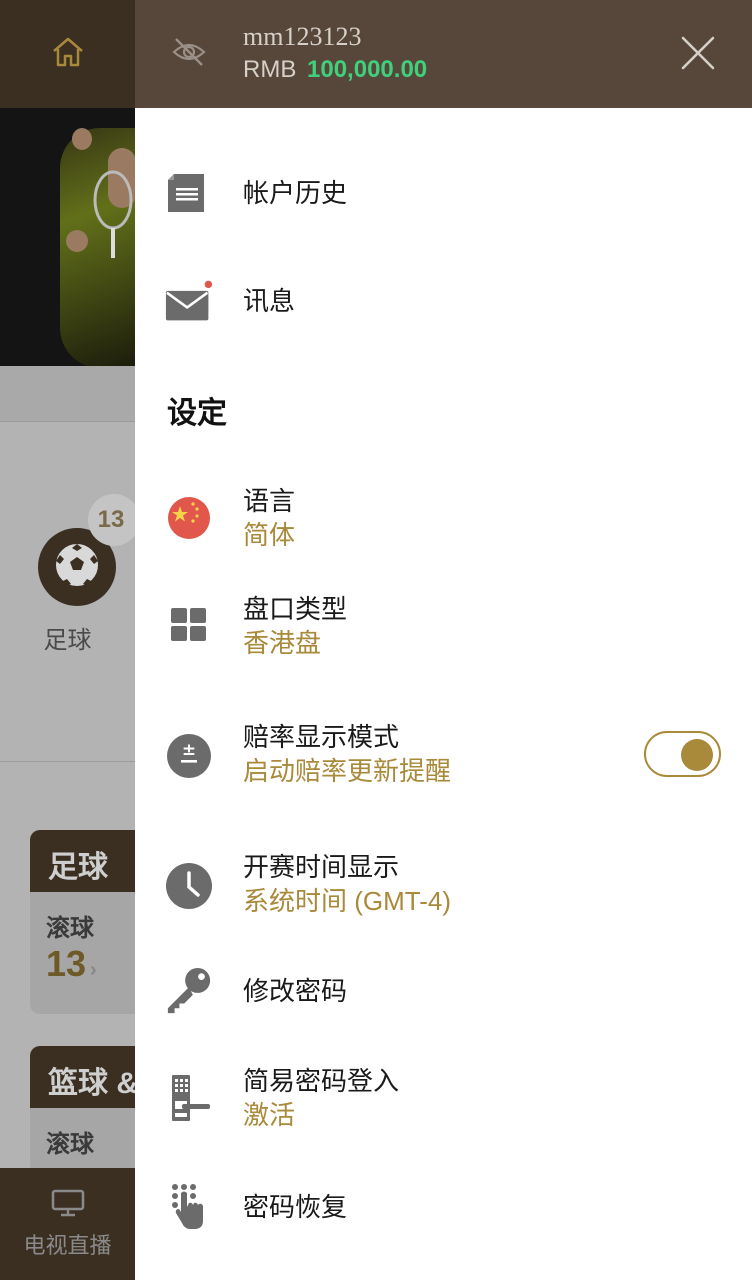  What do you see at coordinates (67, 1224) in the screenshot?
I see `tv-live-tab: 电视直播` at bounding box center [67, 1224].